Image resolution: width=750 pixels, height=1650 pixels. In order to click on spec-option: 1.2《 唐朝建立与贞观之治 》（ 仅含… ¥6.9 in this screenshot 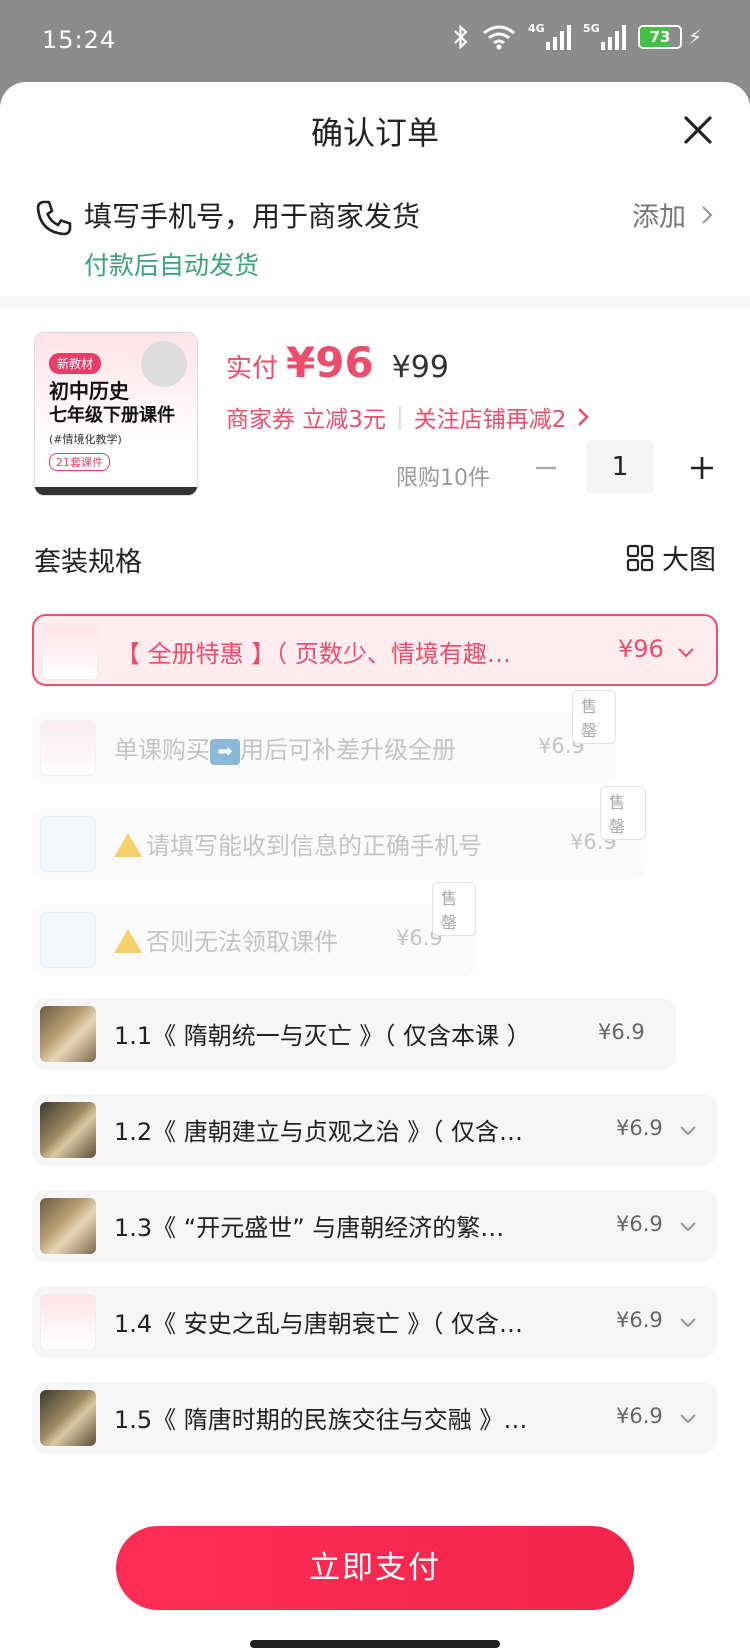, I will do `click(375, 1130)`.